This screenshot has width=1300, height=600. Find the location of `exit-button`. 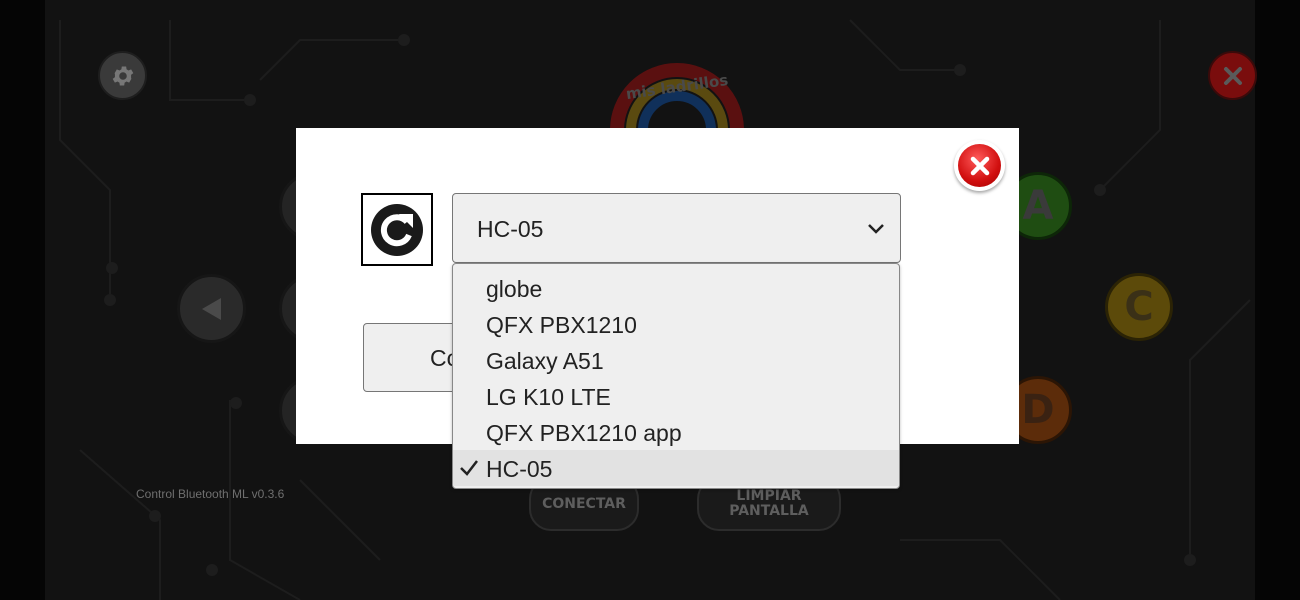

exit-button is located at coordinates (1232, 75).